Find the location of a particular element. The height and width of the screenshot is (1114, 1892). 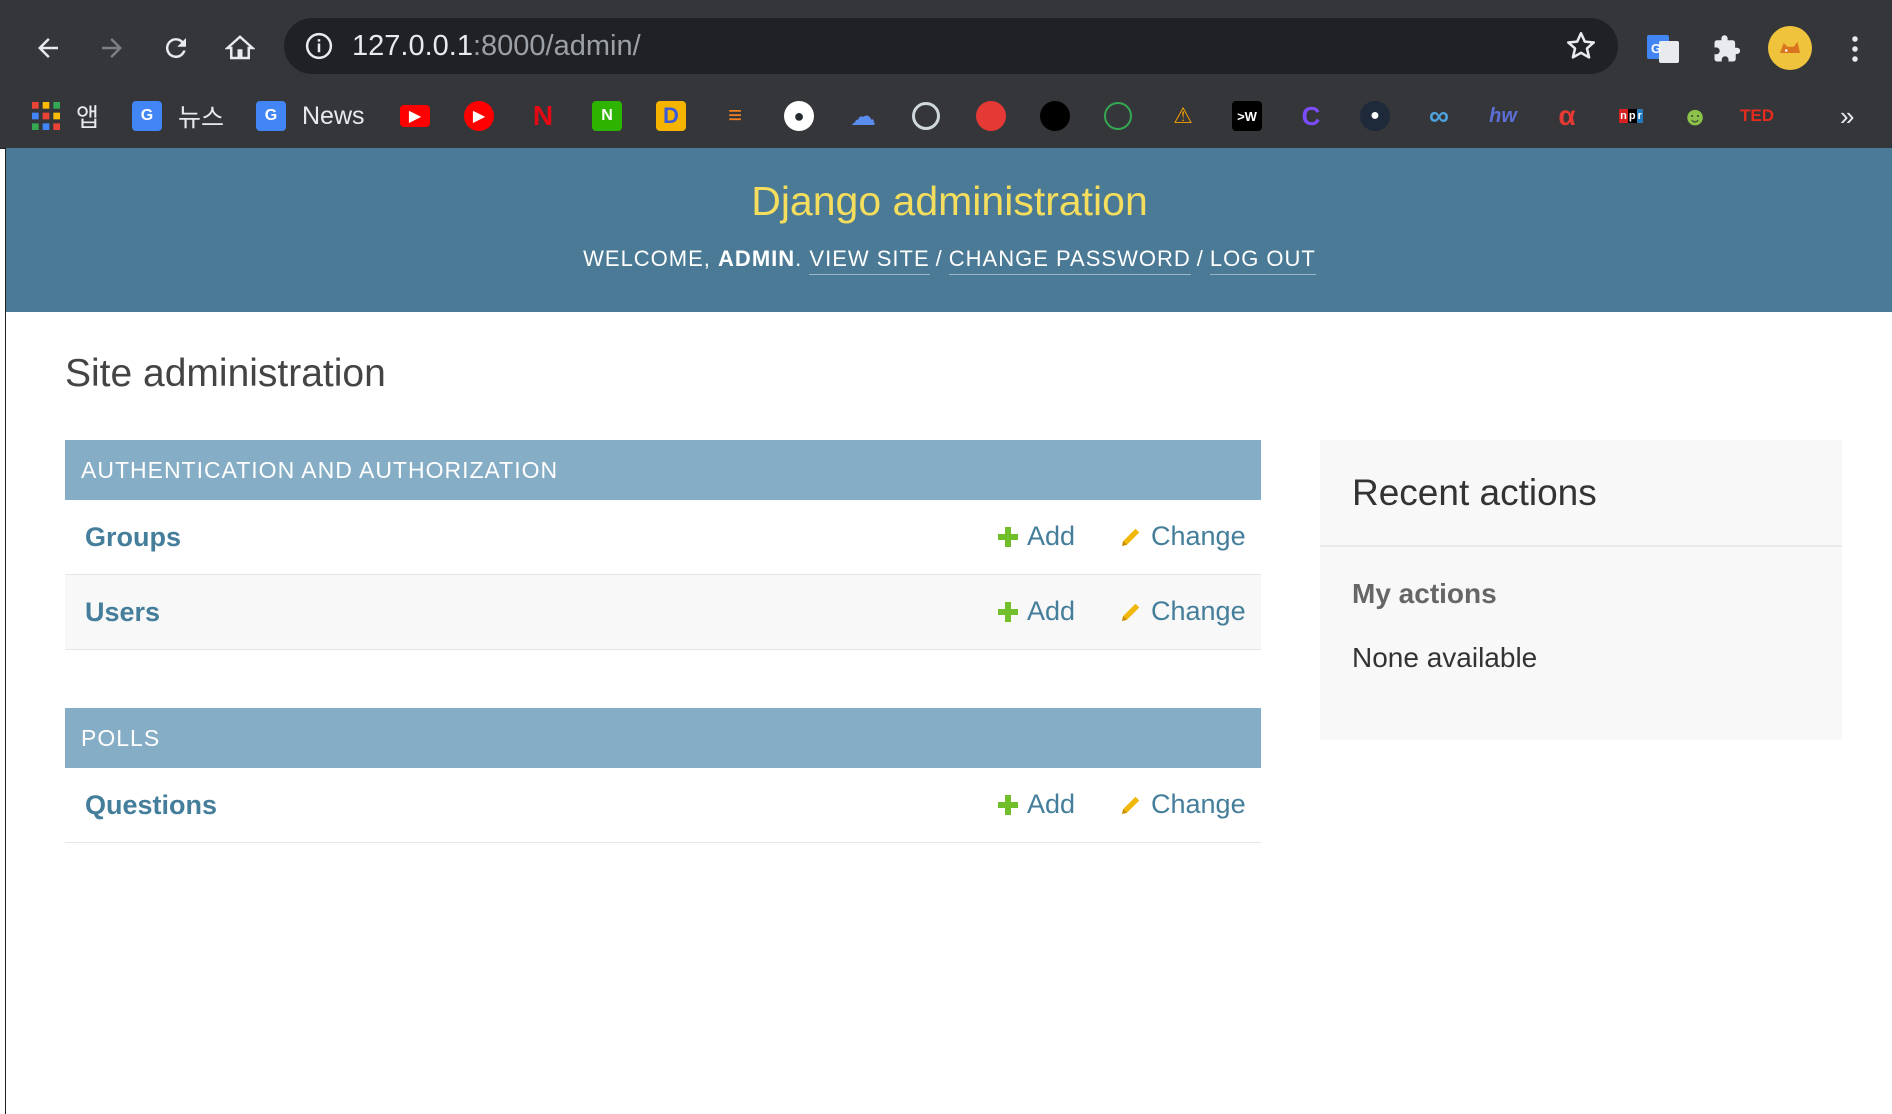

infinity-icon: ∞ is located at coordinates (1439, 115).